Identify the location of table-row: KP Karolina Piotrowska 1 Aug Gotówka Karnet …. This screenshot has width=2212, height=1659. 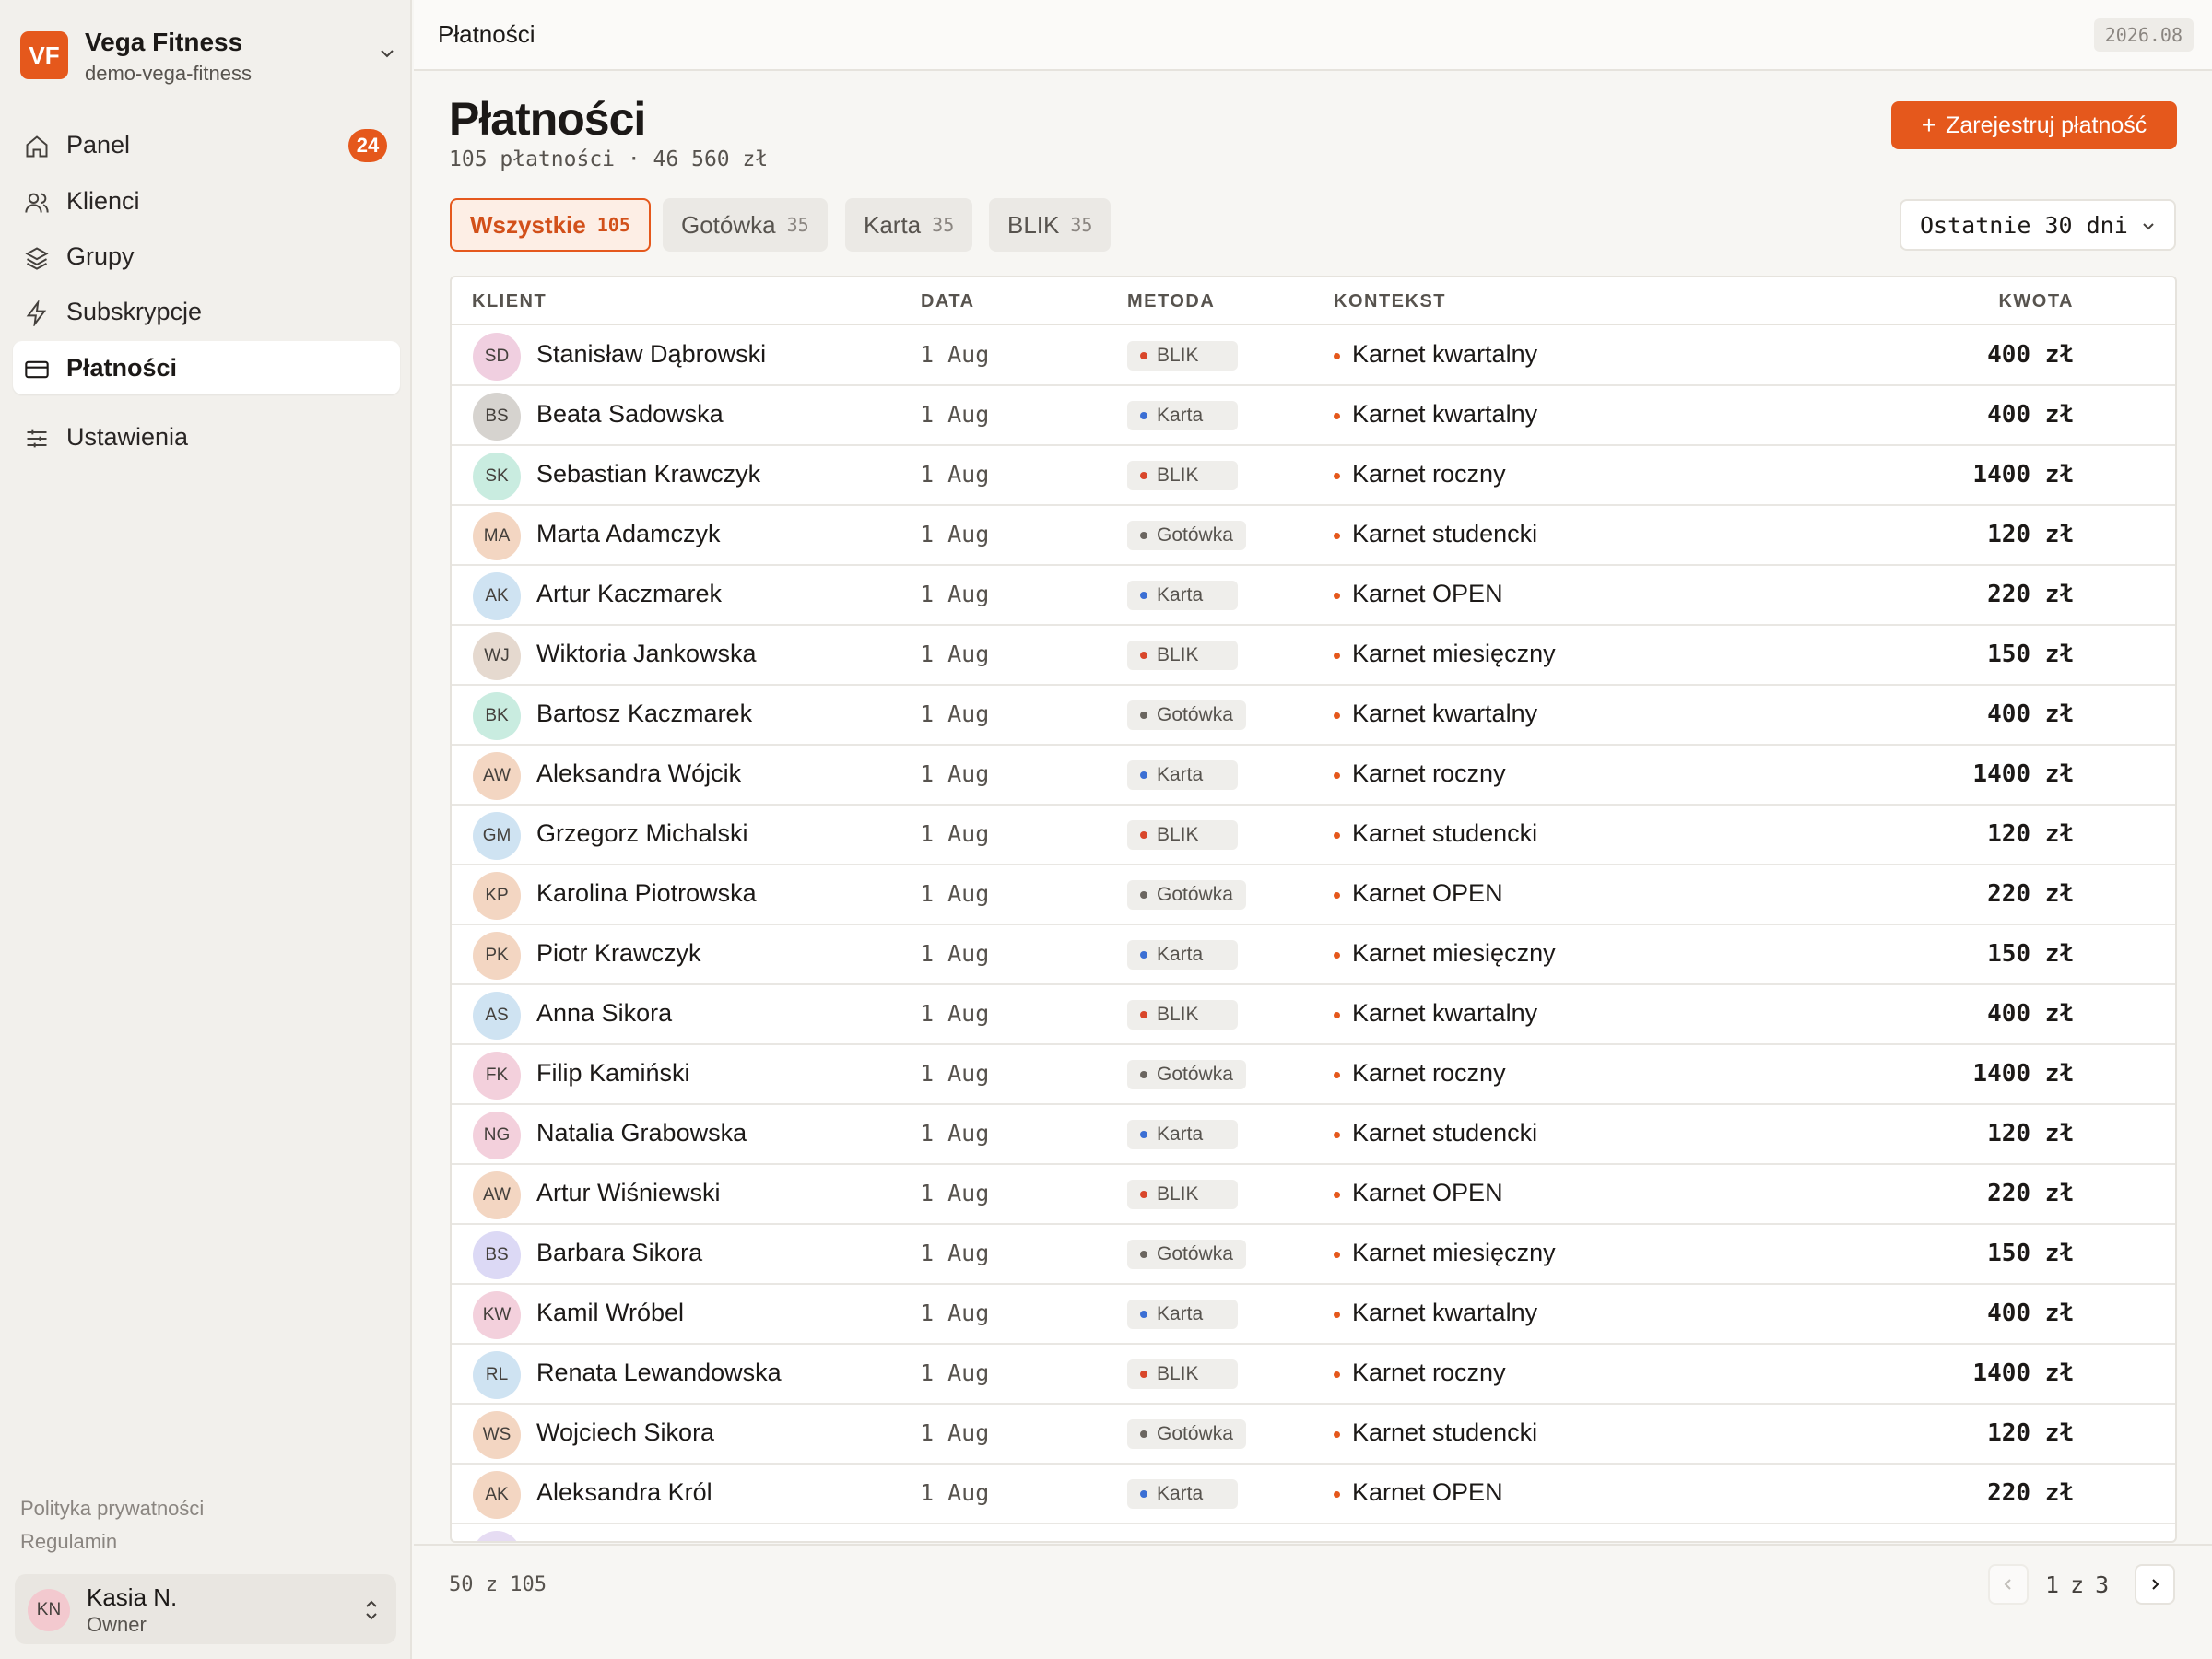
(1313, 895).